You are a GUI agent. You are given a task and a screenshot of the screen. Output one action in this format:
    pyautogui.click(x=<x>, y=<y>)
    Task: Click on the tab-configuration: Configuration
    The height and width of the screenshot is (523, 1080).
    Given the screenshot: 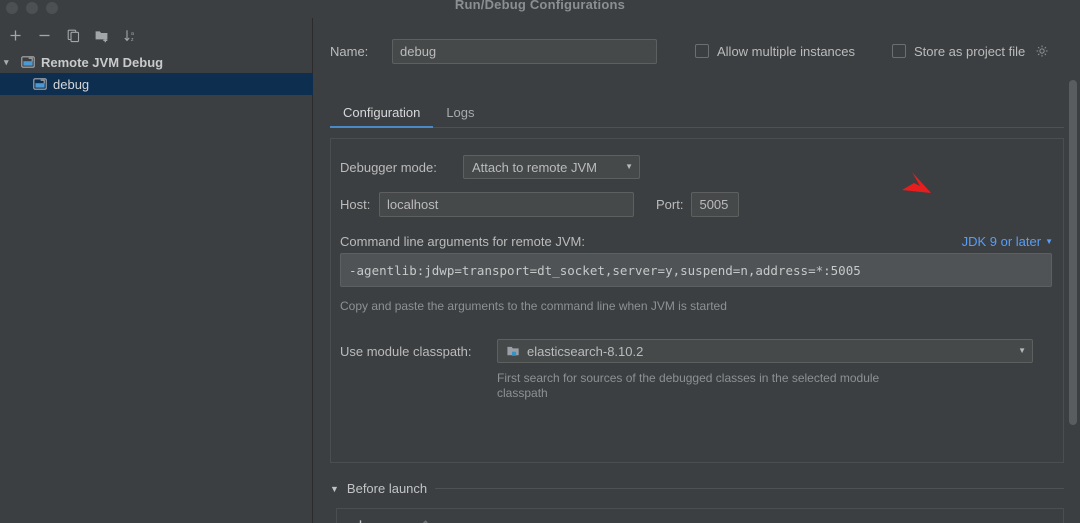 What is the action you would take?
    pyautogui.click(x=382, y=116)
    